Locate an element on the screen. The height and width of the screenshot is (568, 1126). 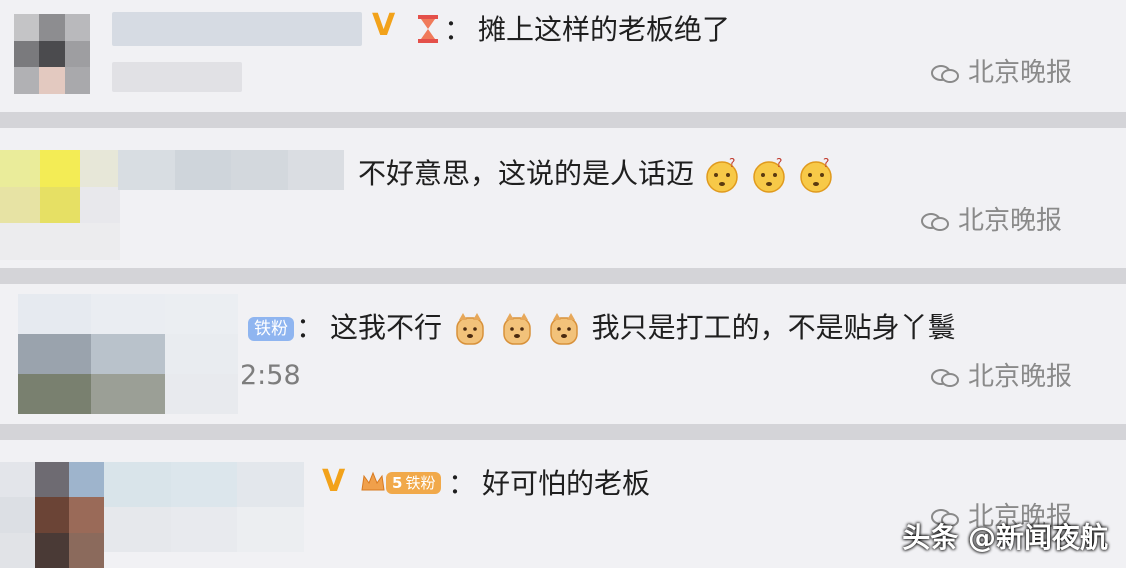
comment-text-3: 铁粉：这我不行 我只是打工的，不是贴身丫鬟 is located at coordinates (601, 329).